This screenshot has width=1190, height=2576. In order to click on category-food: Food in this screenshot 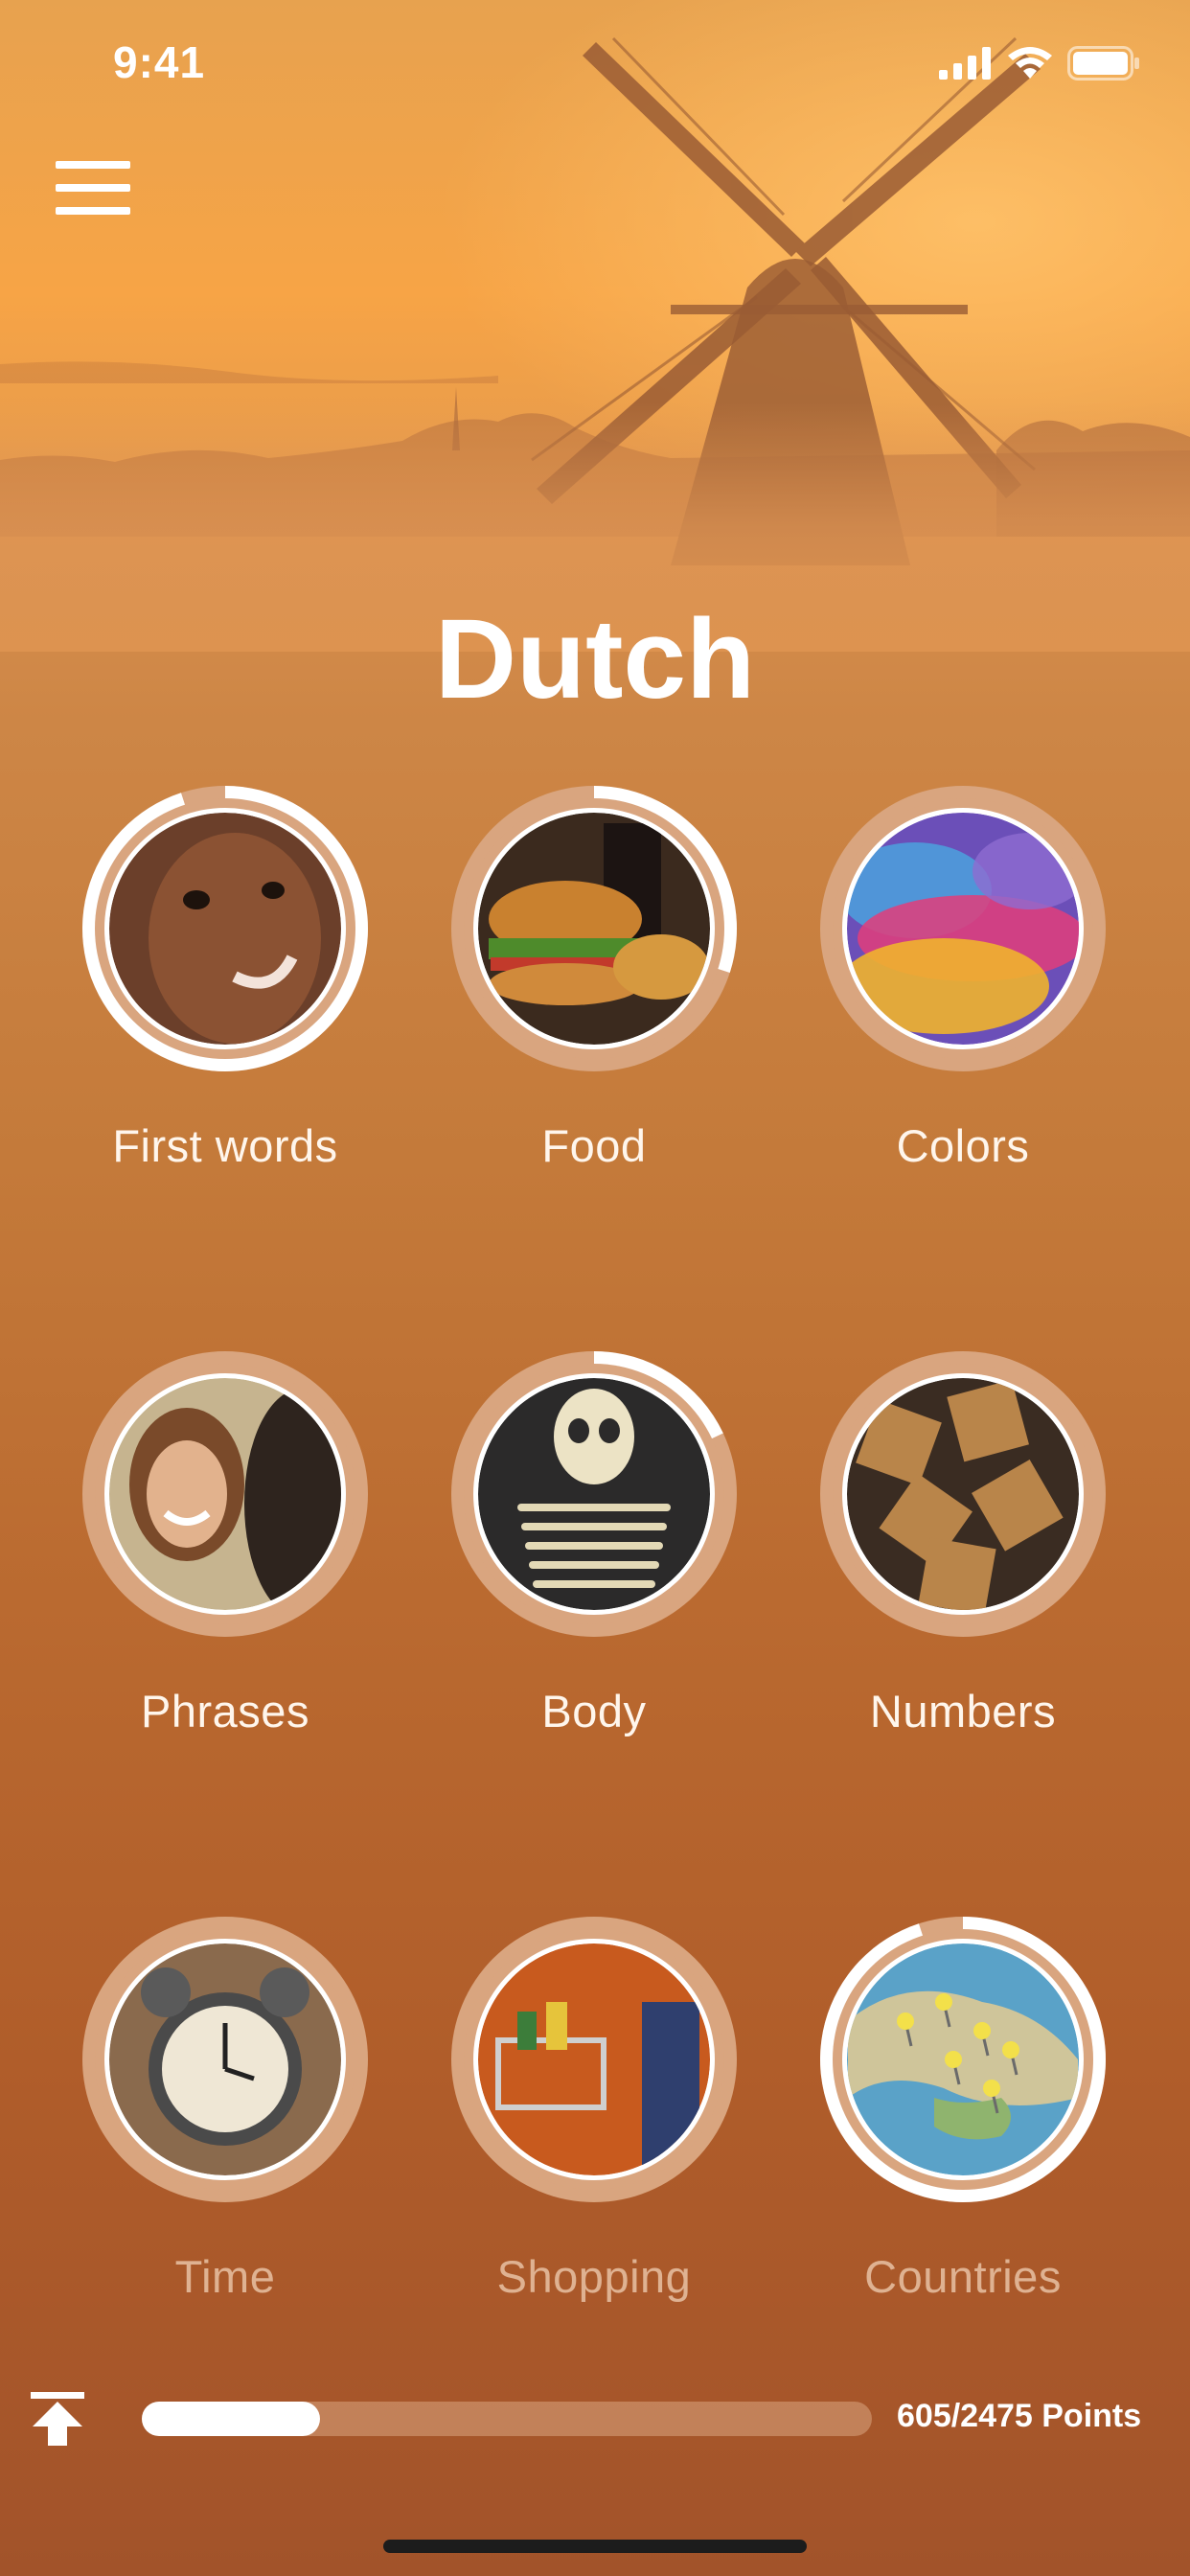, I will do `click(594, 1006)`.